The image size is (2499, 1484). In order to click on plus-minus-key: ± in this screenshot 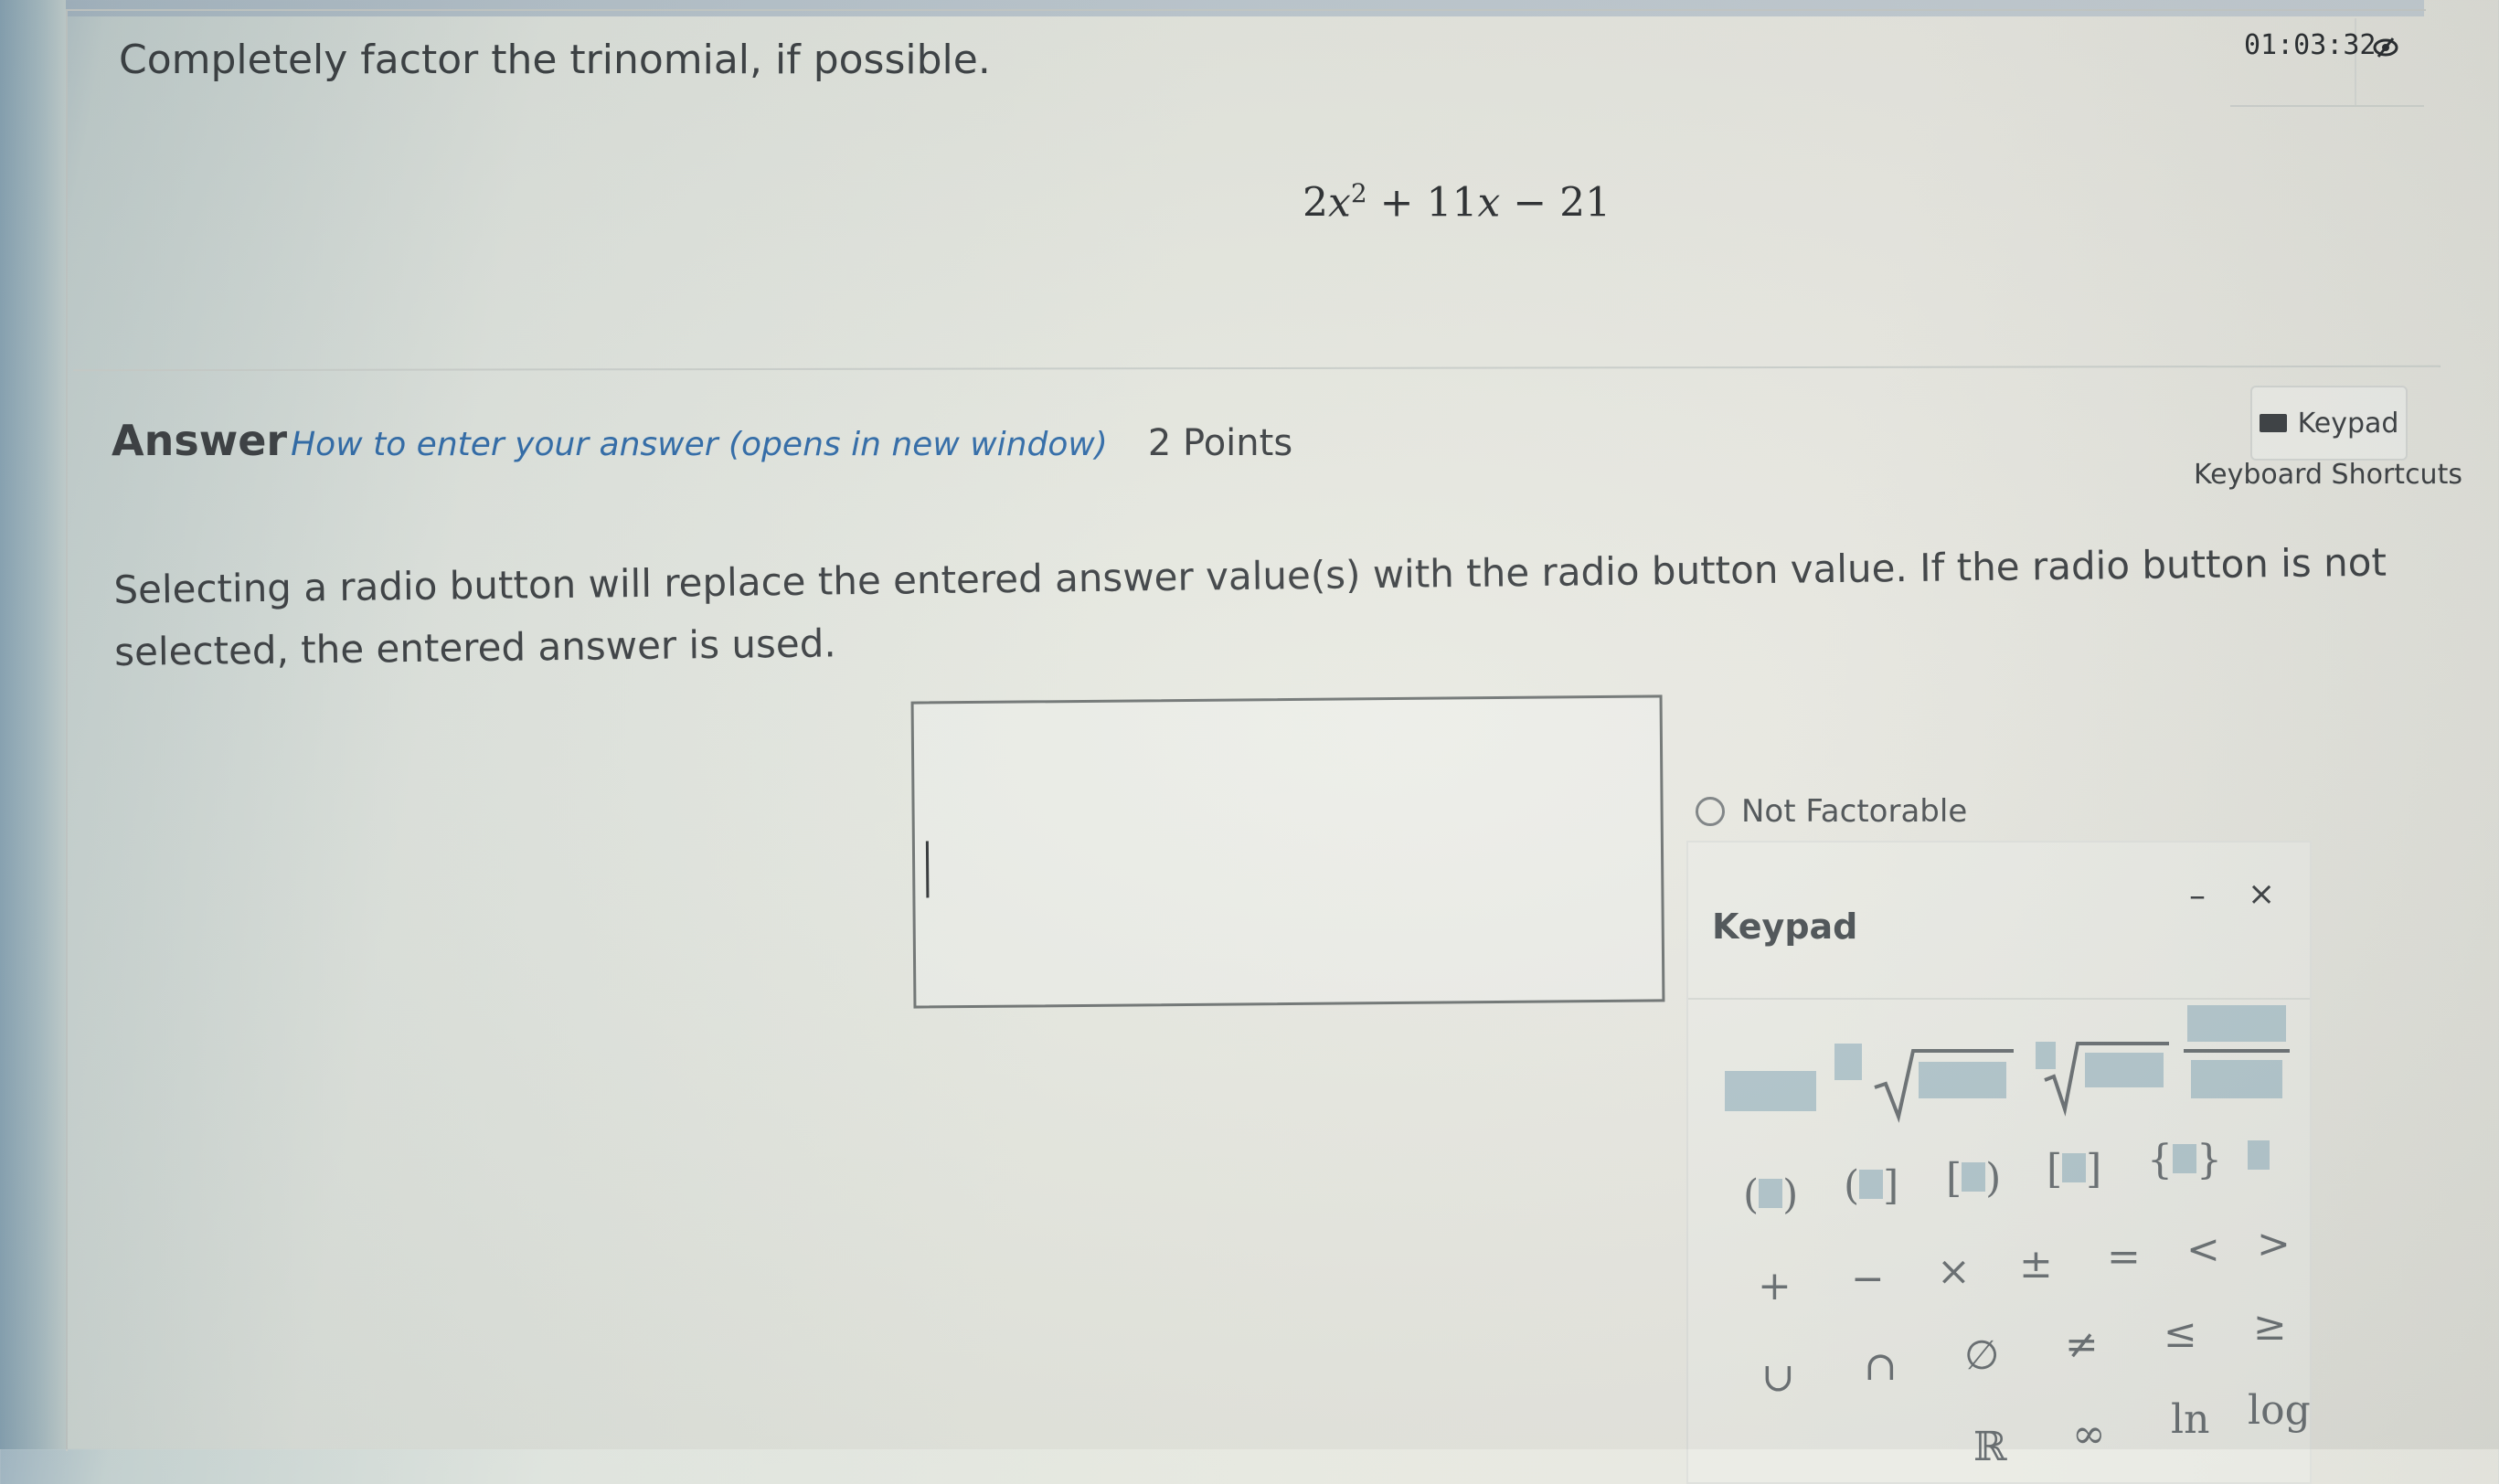, I will do `click(2036, 1264)`.